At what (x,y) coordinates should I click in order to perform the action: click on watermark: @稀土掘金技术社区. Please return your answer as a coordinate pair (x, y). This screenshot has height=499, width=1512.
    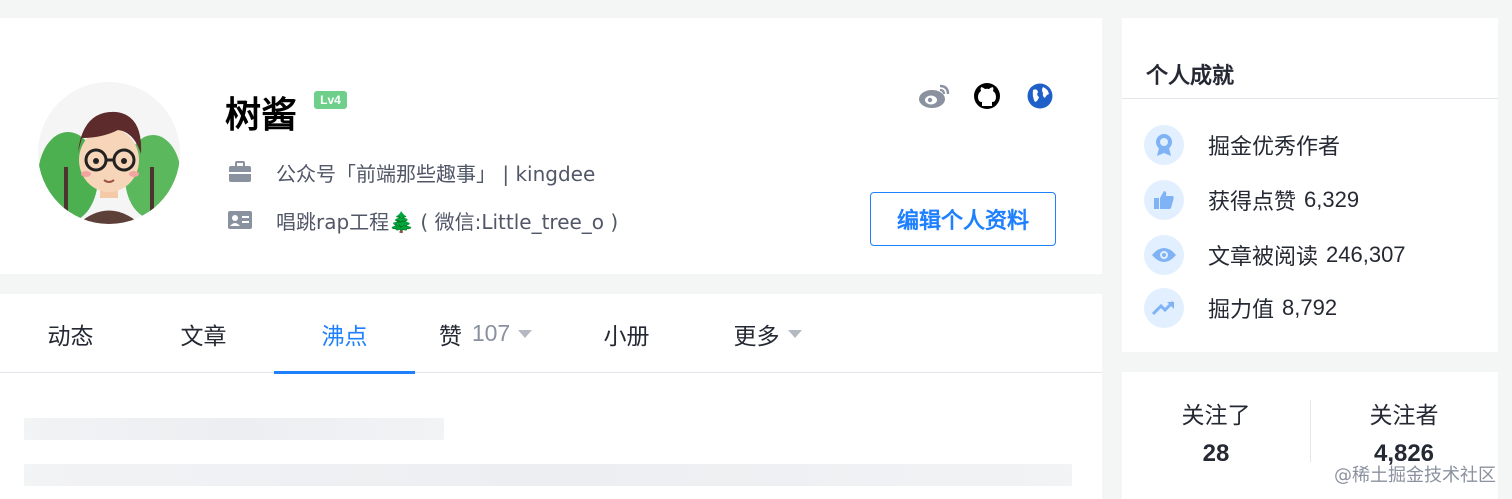
    Looking at the image, I should click on (1415, 475).